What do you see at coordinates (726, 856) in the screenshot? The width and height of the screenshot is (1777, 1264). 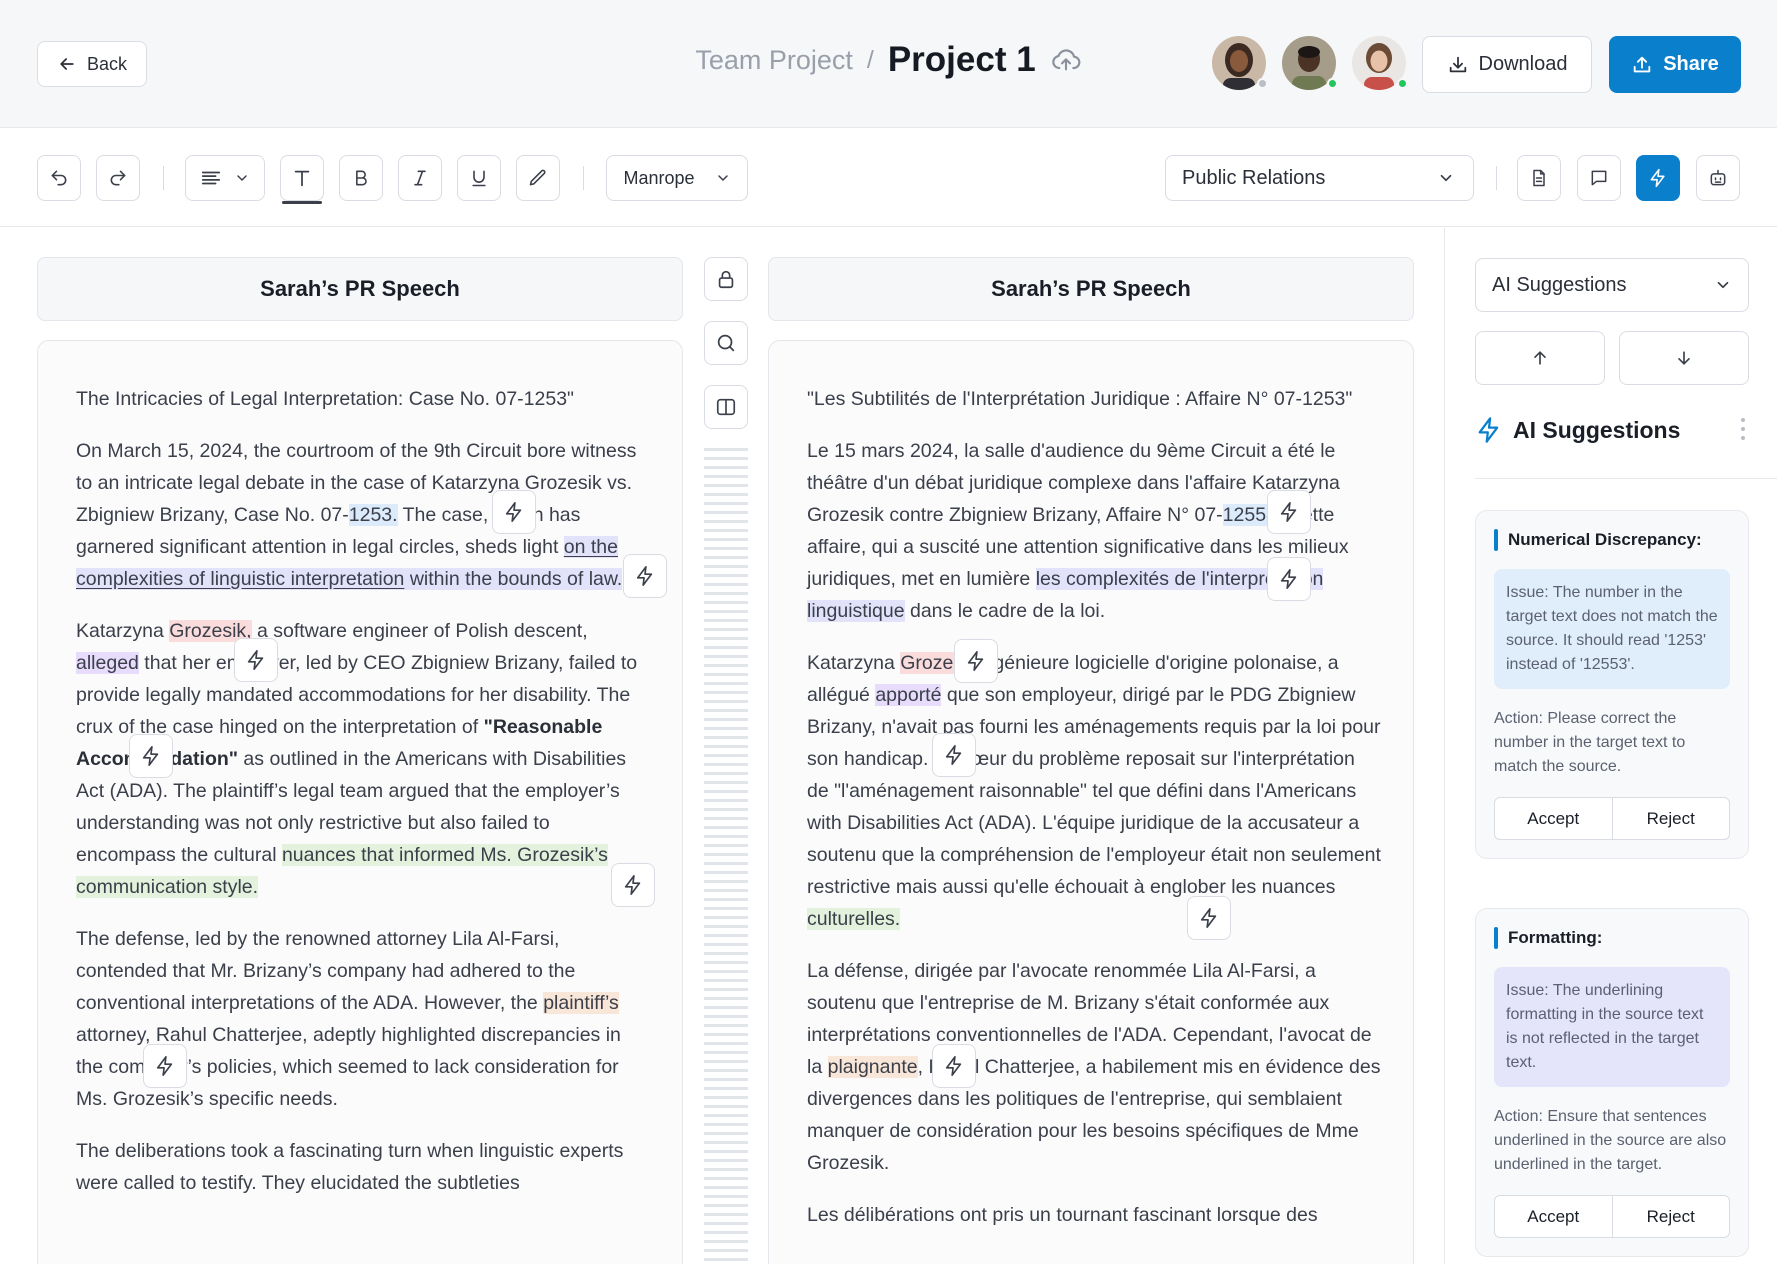 I see `sync-scrollbar` at bounding box center [726, 856].